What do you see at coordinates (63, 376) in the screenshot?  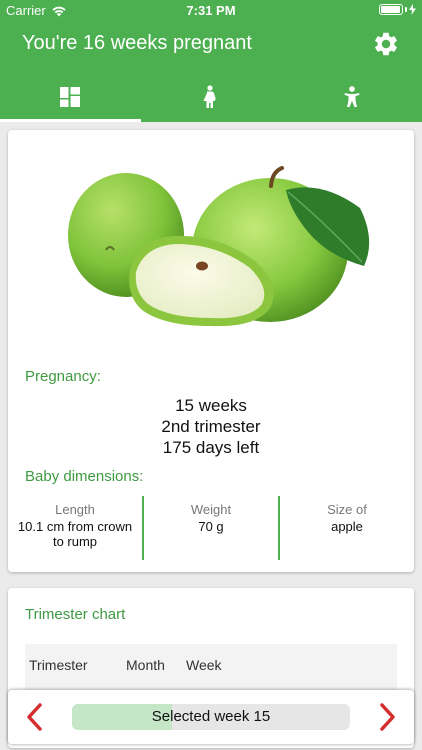 I see `pregnancy-label: Pregnancy:` at bounding box center [63, 376].